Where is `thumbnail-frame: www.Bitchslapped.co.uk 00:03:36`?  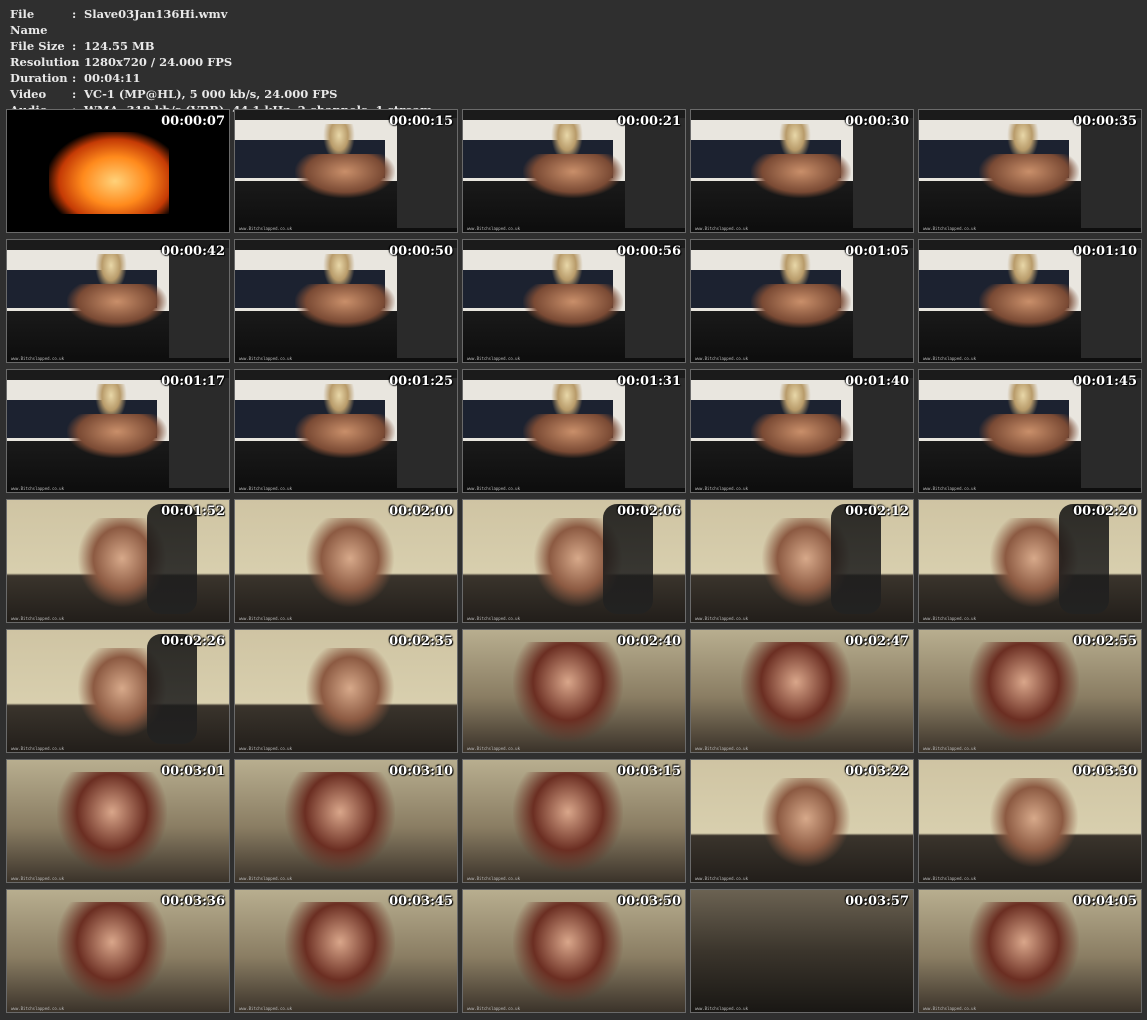
thumbnail-frame: www.Bitchslapped.co.uk 00:03:36 is located at coordinates (118, 951).